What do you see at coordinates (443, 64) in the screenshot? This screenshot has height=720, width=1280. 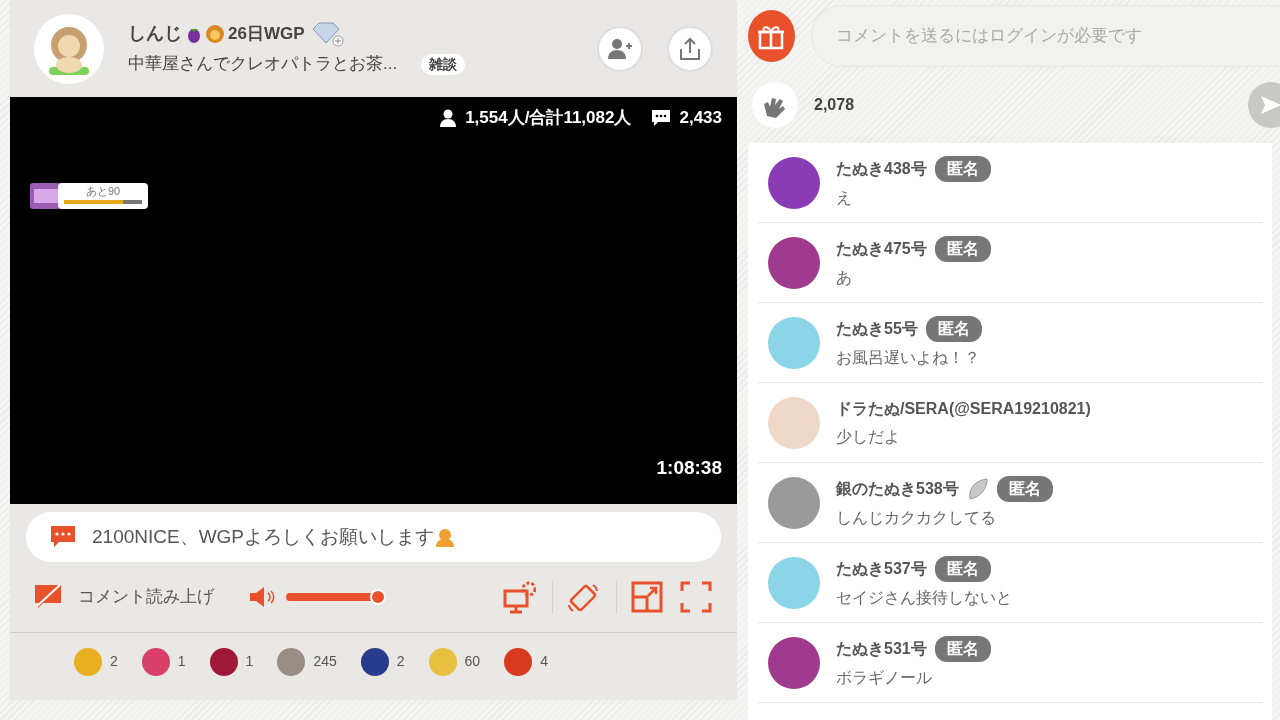 I see `category-tag: 雑談` at bounding box center [443, 64].